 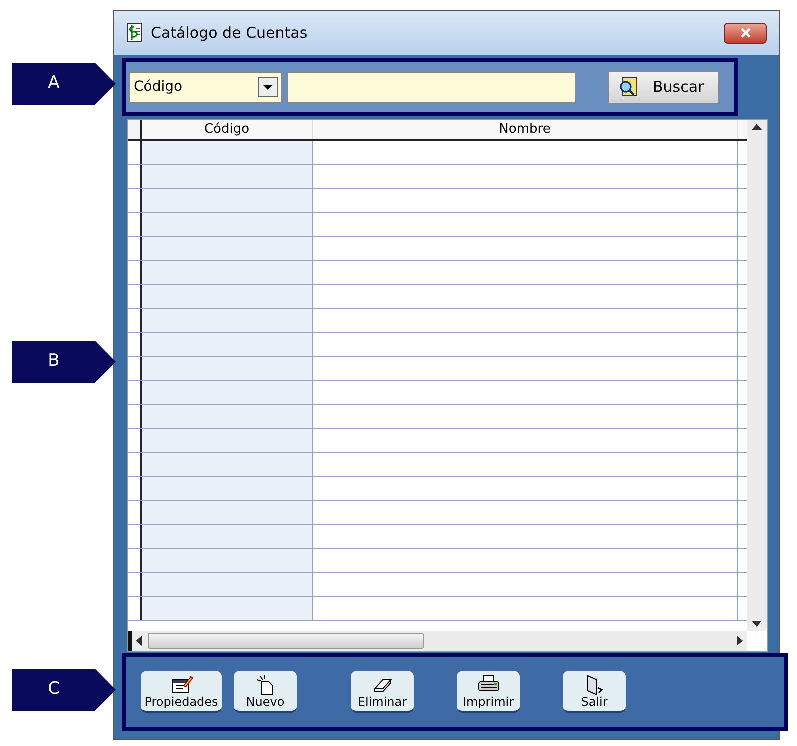 What do you see at coordinates (740, 641) in the screenshot?
I see `scroll-right-icon` at bounding box center [740, 641].